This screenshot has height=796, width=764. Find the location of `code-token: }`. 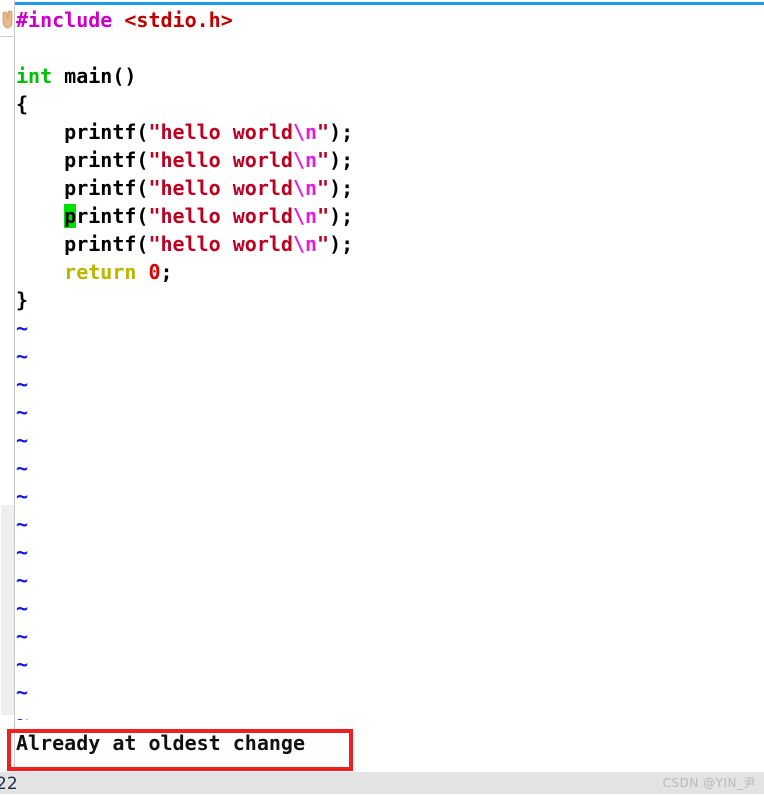

code-token: } is located at coordinates (22, 300).